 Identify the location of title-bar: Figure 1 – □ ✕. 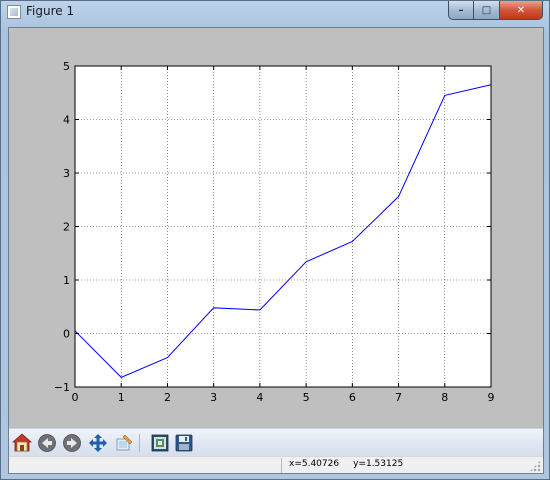
(275, 12).